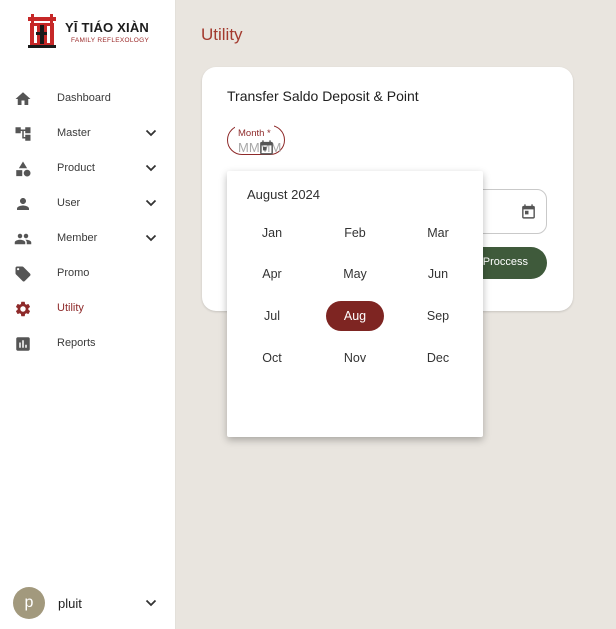 The image size is (616, 629). Describe the element at coordinates (88, 308) in the screenshot. I see `sidebar-item-utility: Utility` at that location.